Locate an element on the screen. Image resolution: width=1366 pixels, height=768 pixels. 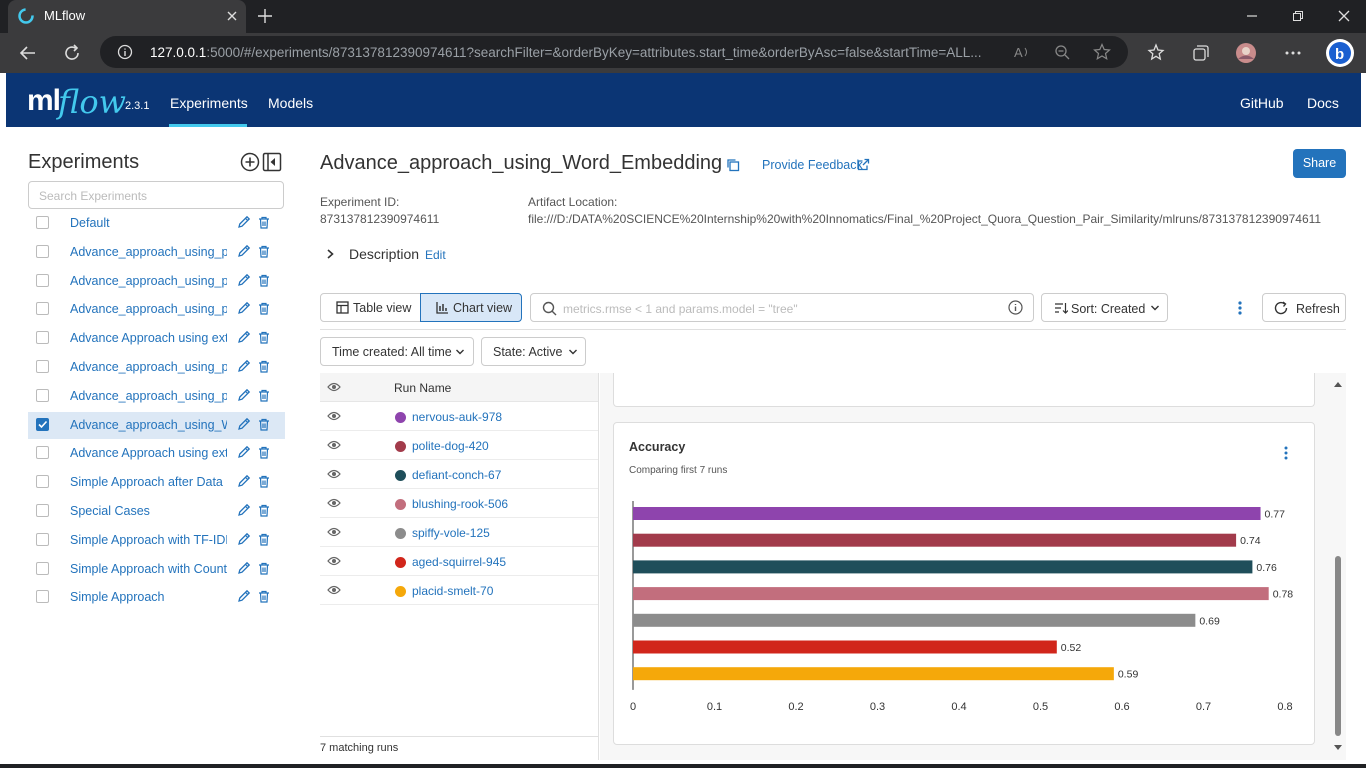
reload-icon is located at coordinates (72, 53).